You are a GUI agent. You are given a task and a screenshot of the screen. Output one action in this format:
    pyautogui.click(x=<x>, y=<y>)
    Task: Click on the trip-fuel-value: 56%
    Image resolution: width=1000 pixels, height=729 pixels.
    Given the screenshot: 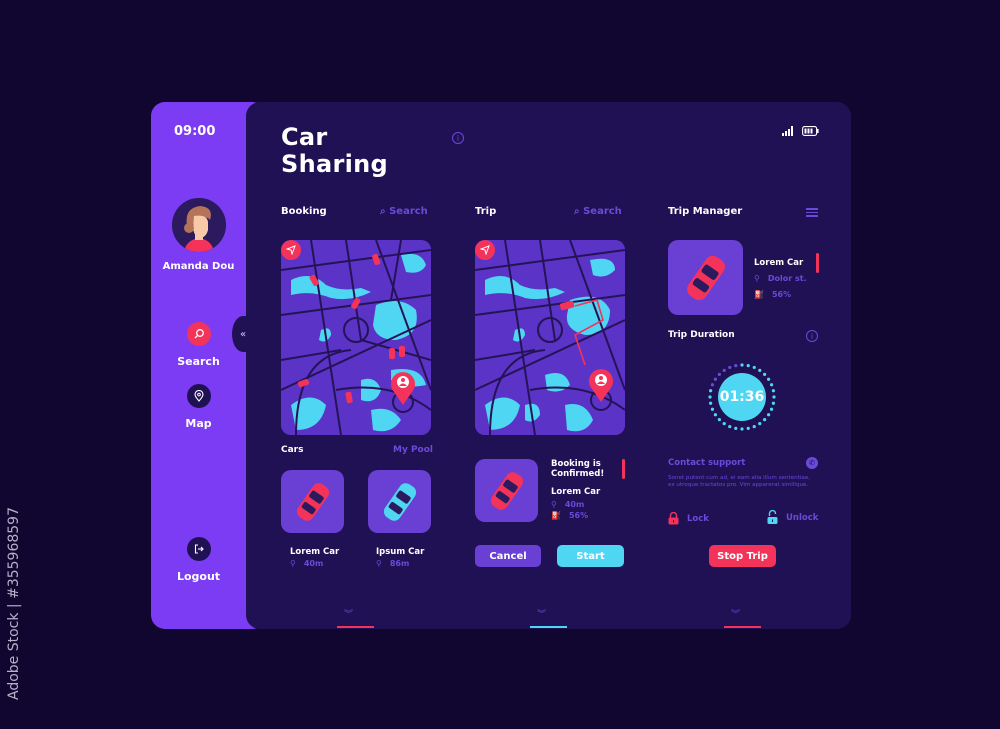 What is the action you would take?
    pyautogui.click(x=578, y=515)
    